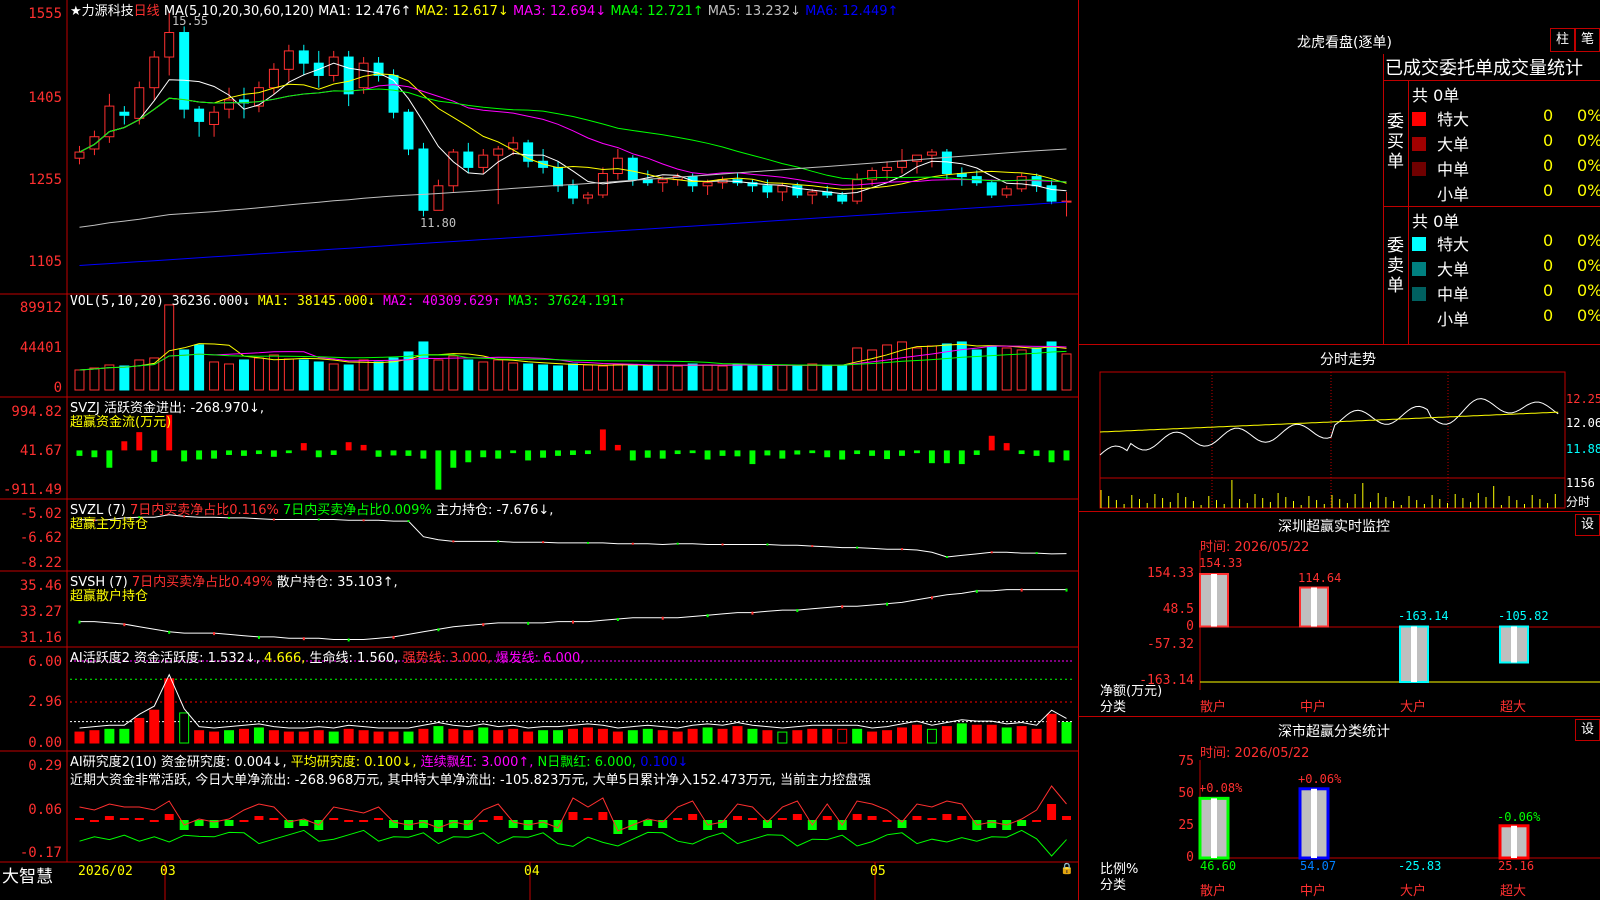 The height and width of the screenshot is (900, 1600). I want to click on ai-activity-axis-label: 6.00, so click(45, 662).